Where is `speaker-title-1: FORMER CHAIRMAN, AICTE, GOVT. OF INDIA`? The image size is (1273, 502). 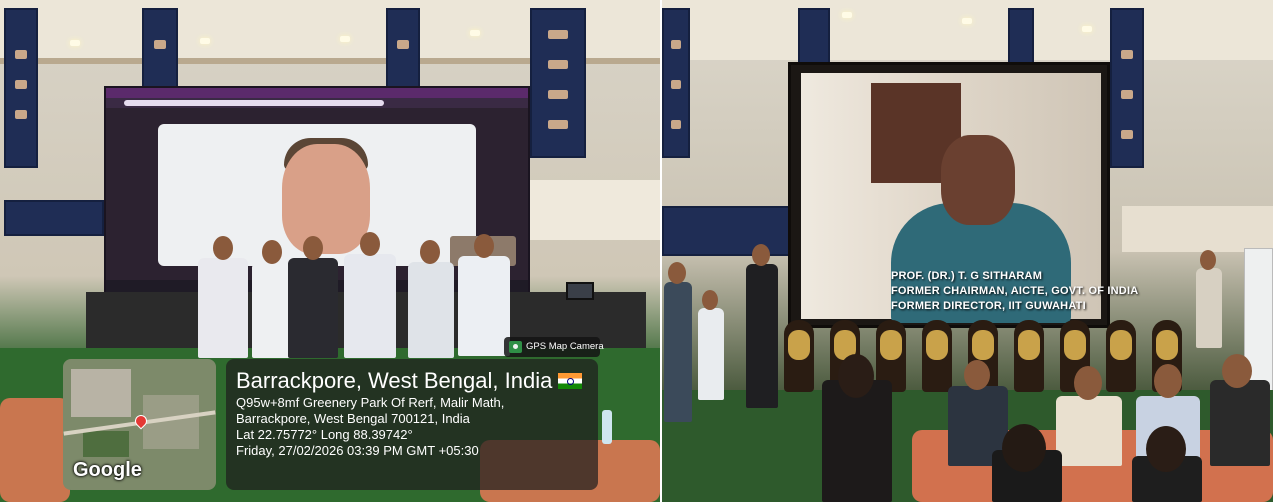 speaker-title-1: FORMER CHAIRMAN, AICTE, GOVT. OF INDIA is located at coordinates (1015, 291).